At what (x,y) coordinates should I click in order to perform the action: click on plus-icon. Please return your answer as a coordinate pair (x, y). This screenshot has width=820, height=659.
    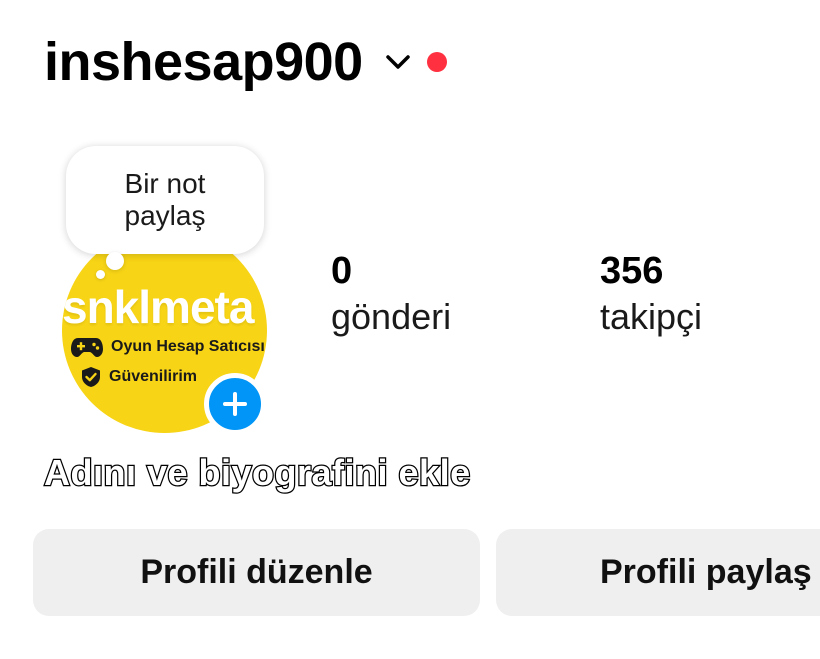
    Looking at the image, I should click on (235, 404).